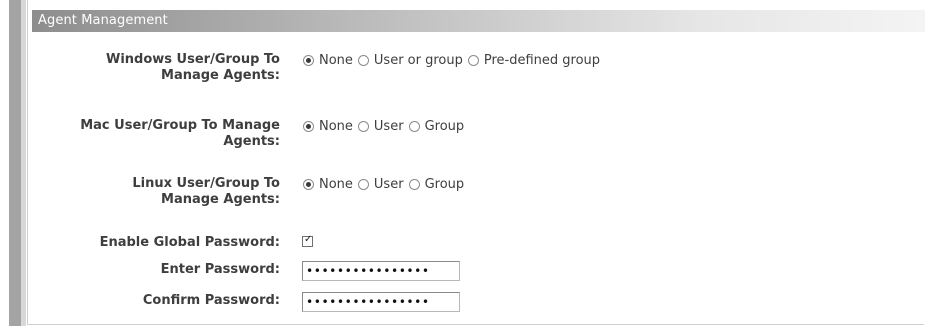 This screenshot has height=326, width=925. I want to click on left-gutter, so click(13, 163).